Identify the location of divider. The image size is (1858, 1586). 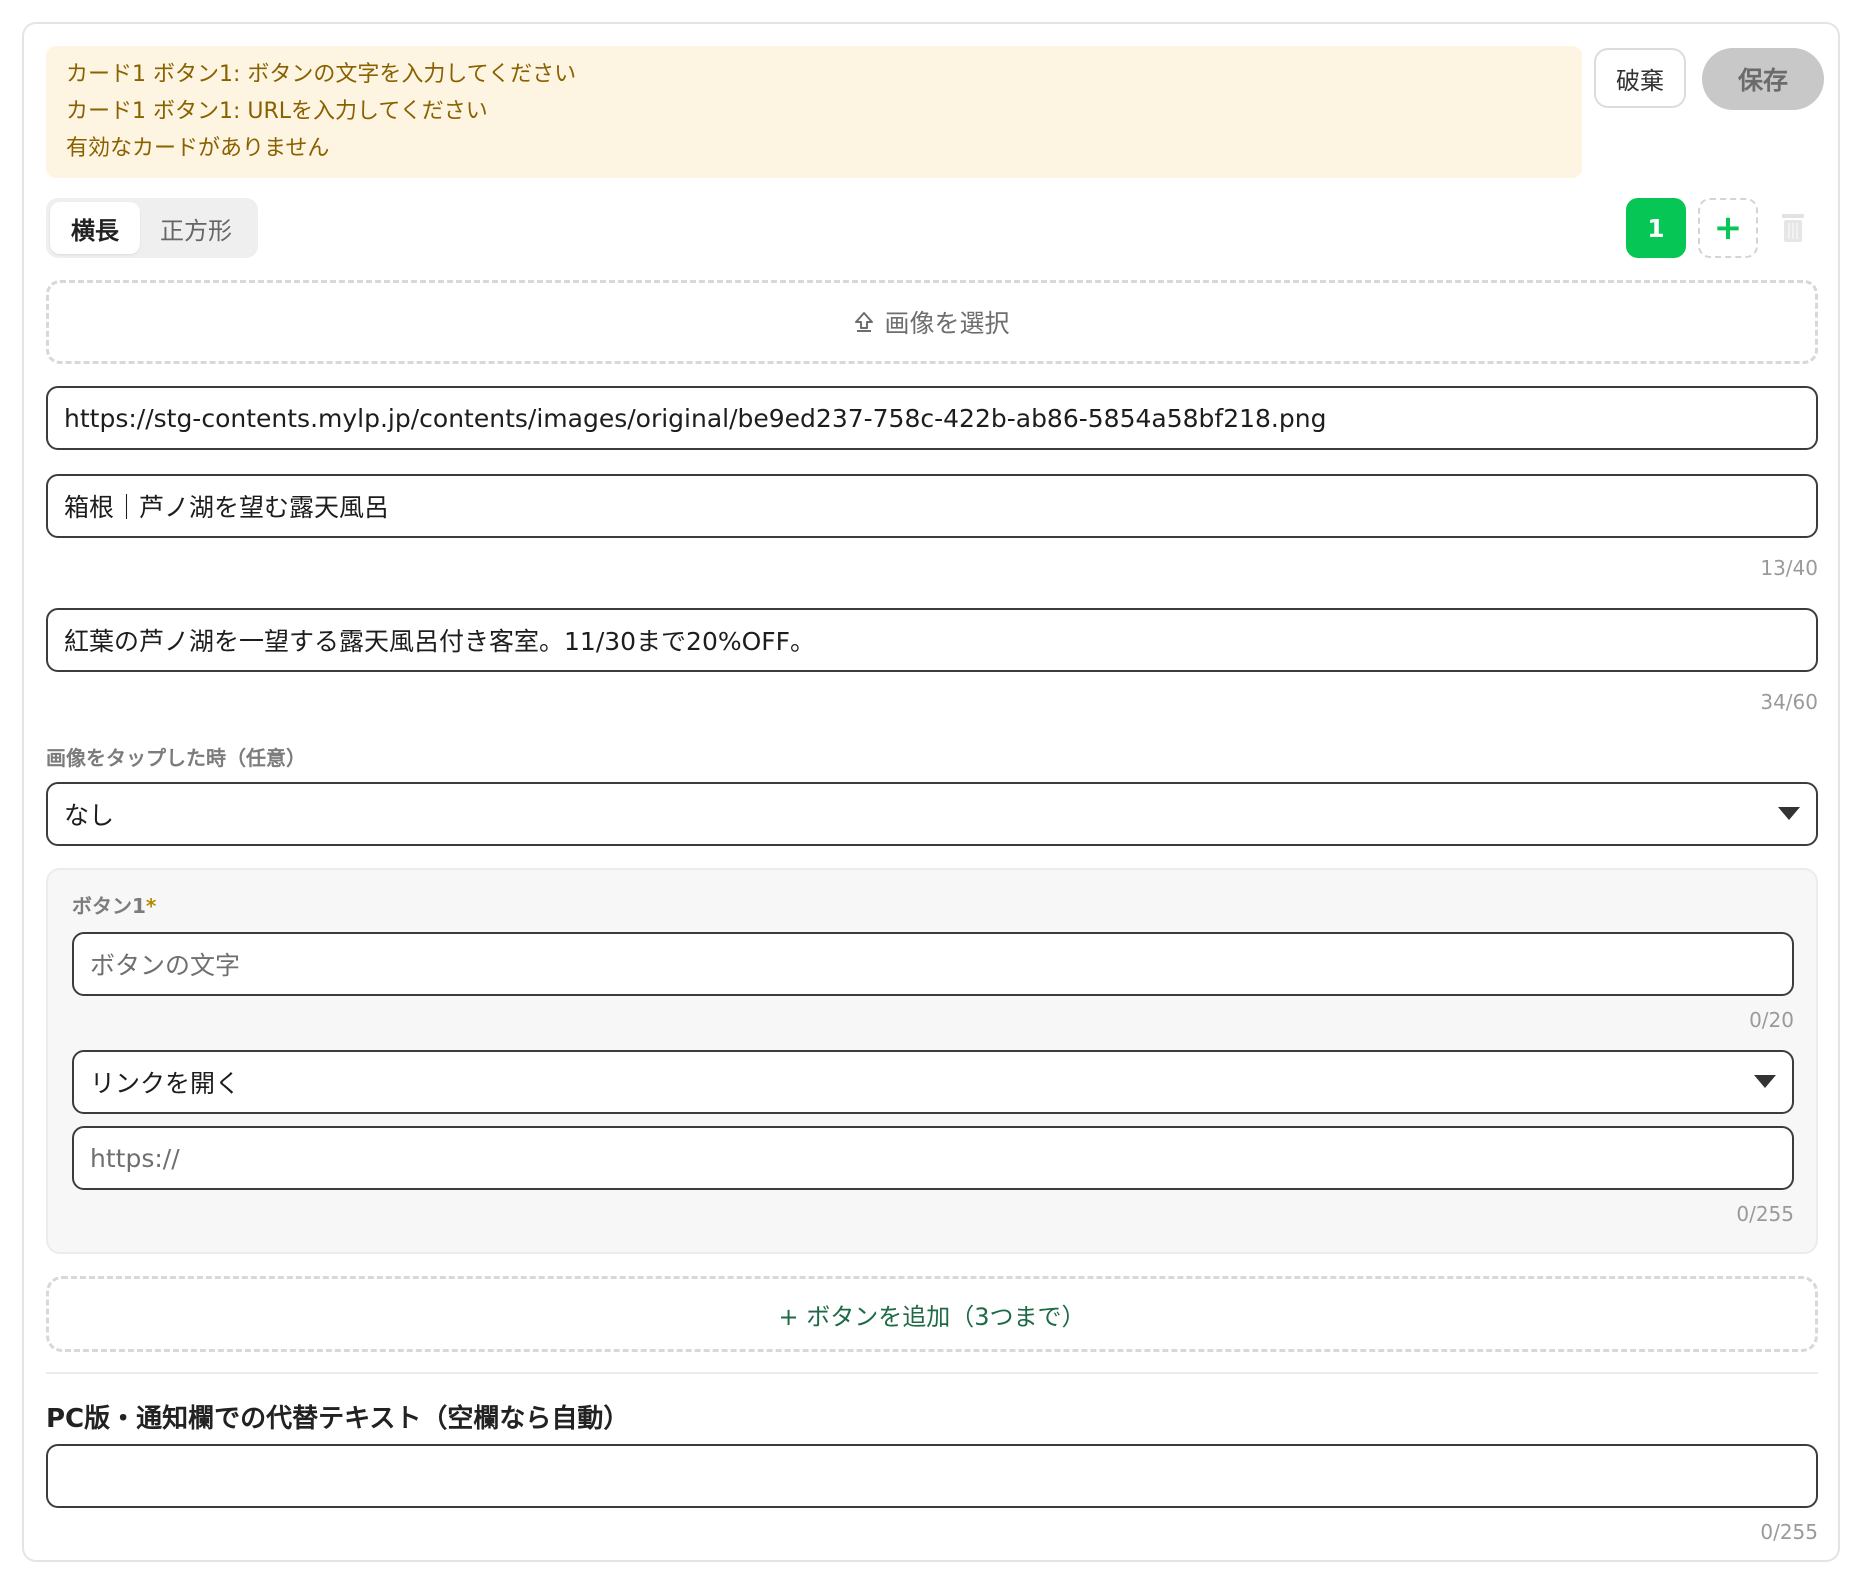
(932, 1373).